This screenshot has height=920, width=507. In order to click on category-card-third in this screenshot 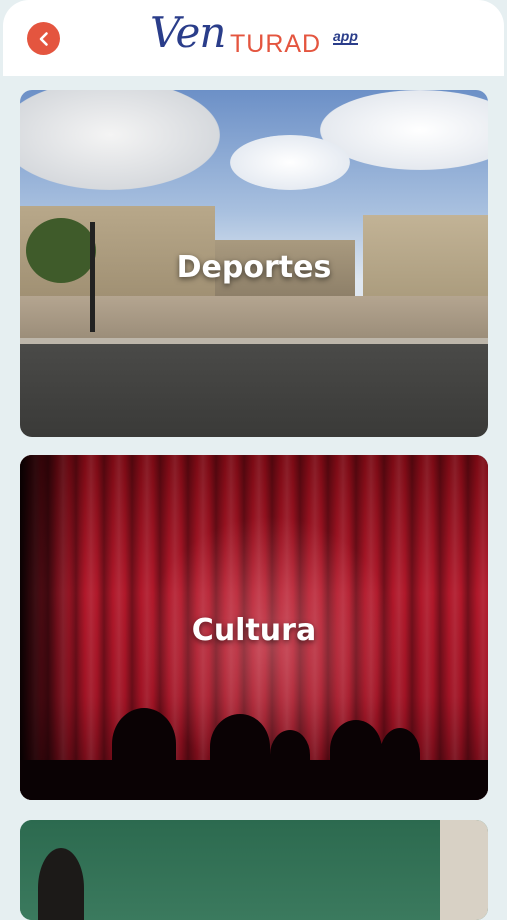, I will do `click(254, 870)`.